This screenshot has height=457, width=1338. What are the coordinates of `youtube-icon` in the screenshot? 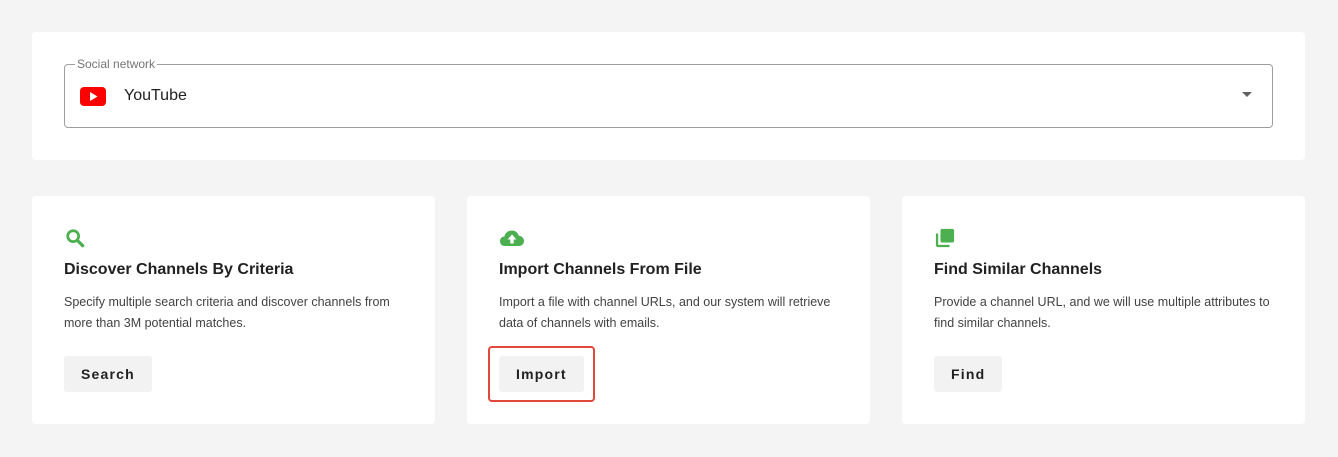 It's located at (93, 96).